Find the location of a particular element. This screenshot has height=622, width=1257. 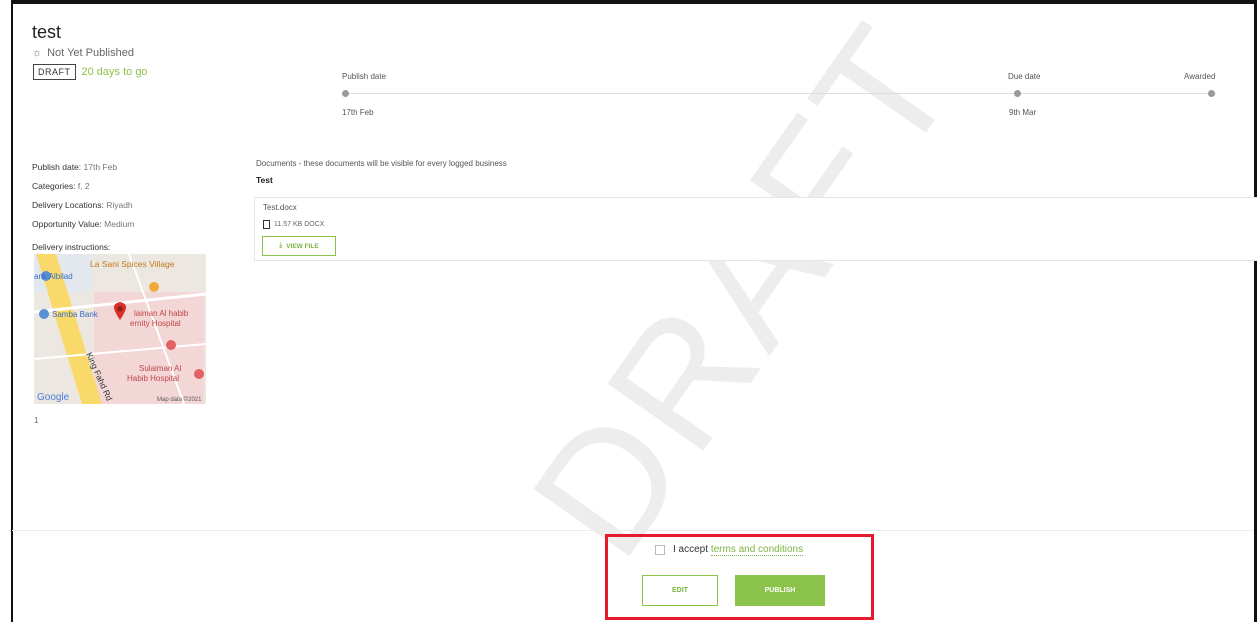

badge-row: DRAFT 20 days to go is located at coordinates (90, 72).